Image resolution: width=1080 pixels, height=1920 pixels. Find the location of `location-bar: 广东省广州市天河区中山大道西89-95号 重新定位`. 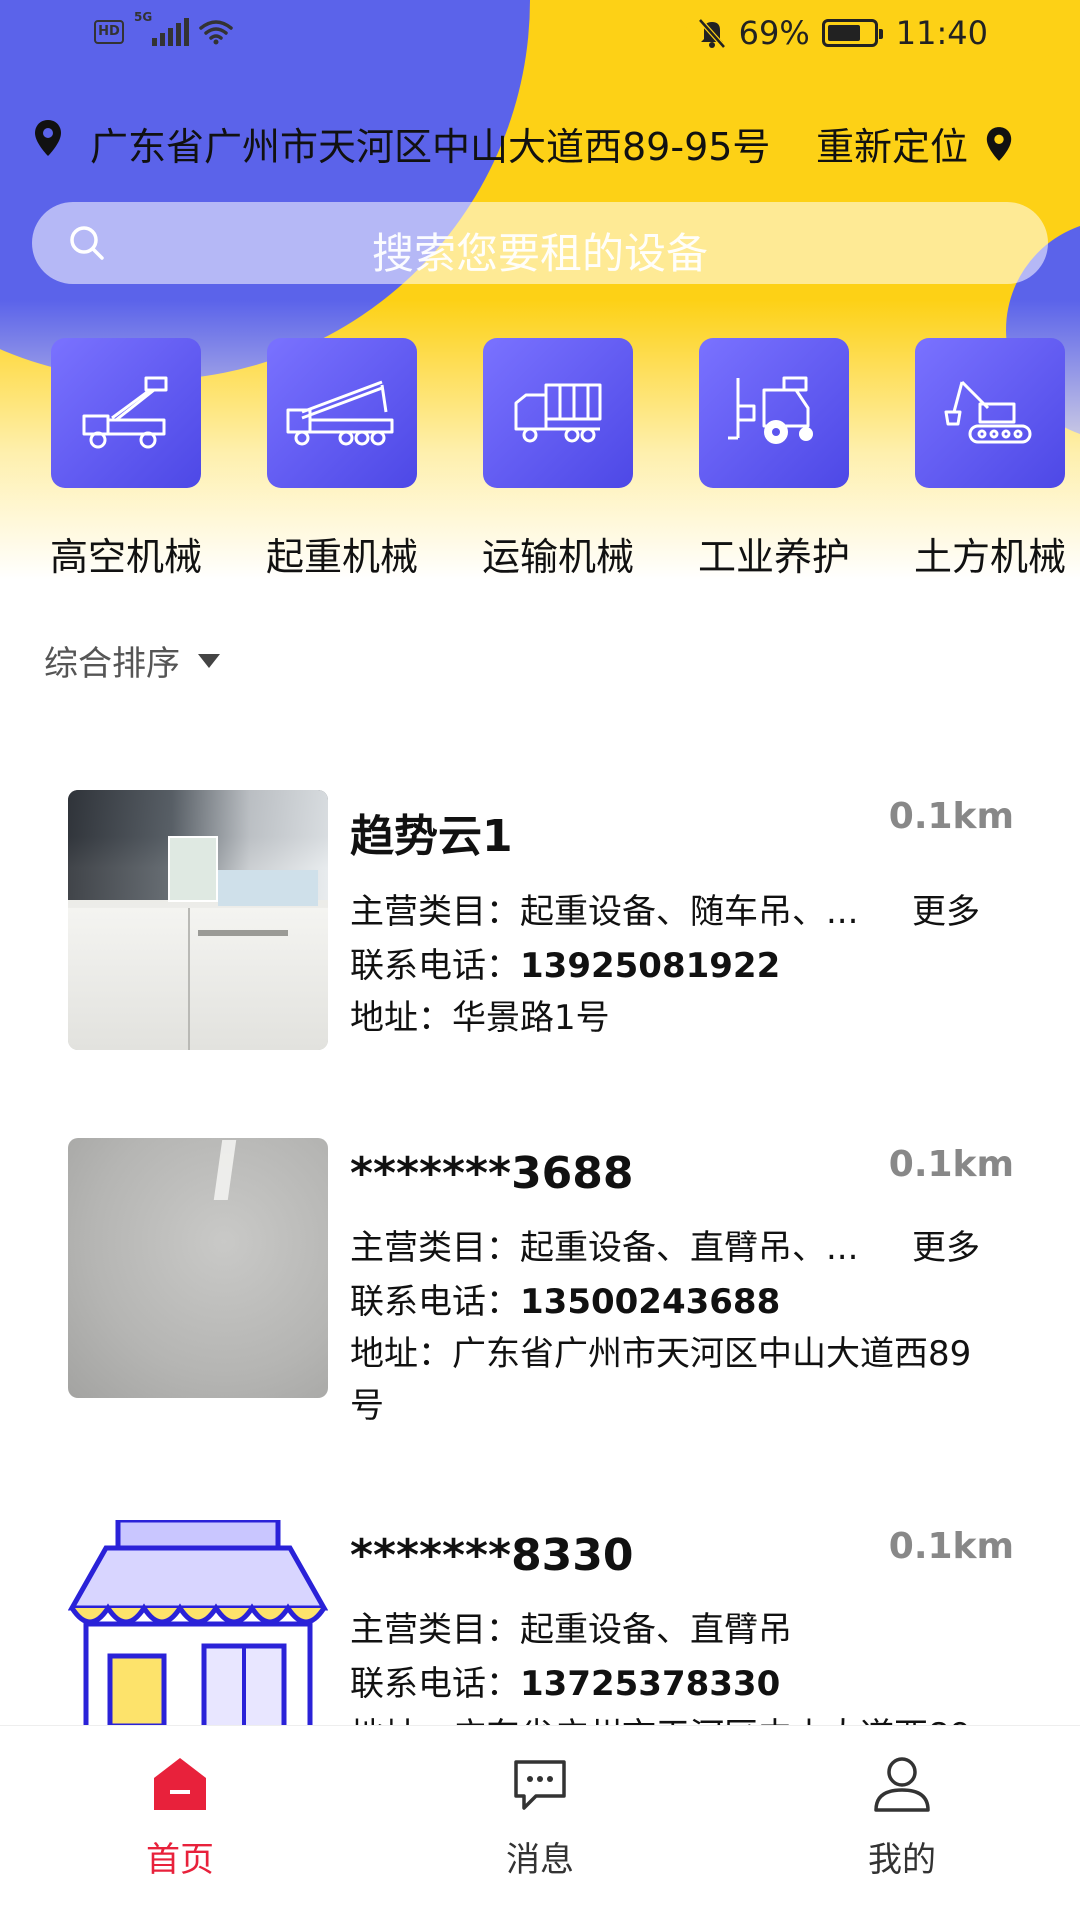

location-bar: 广东省广州市天河区中山大道西89-95号 重新定位 is located at coordinates (540, 140).